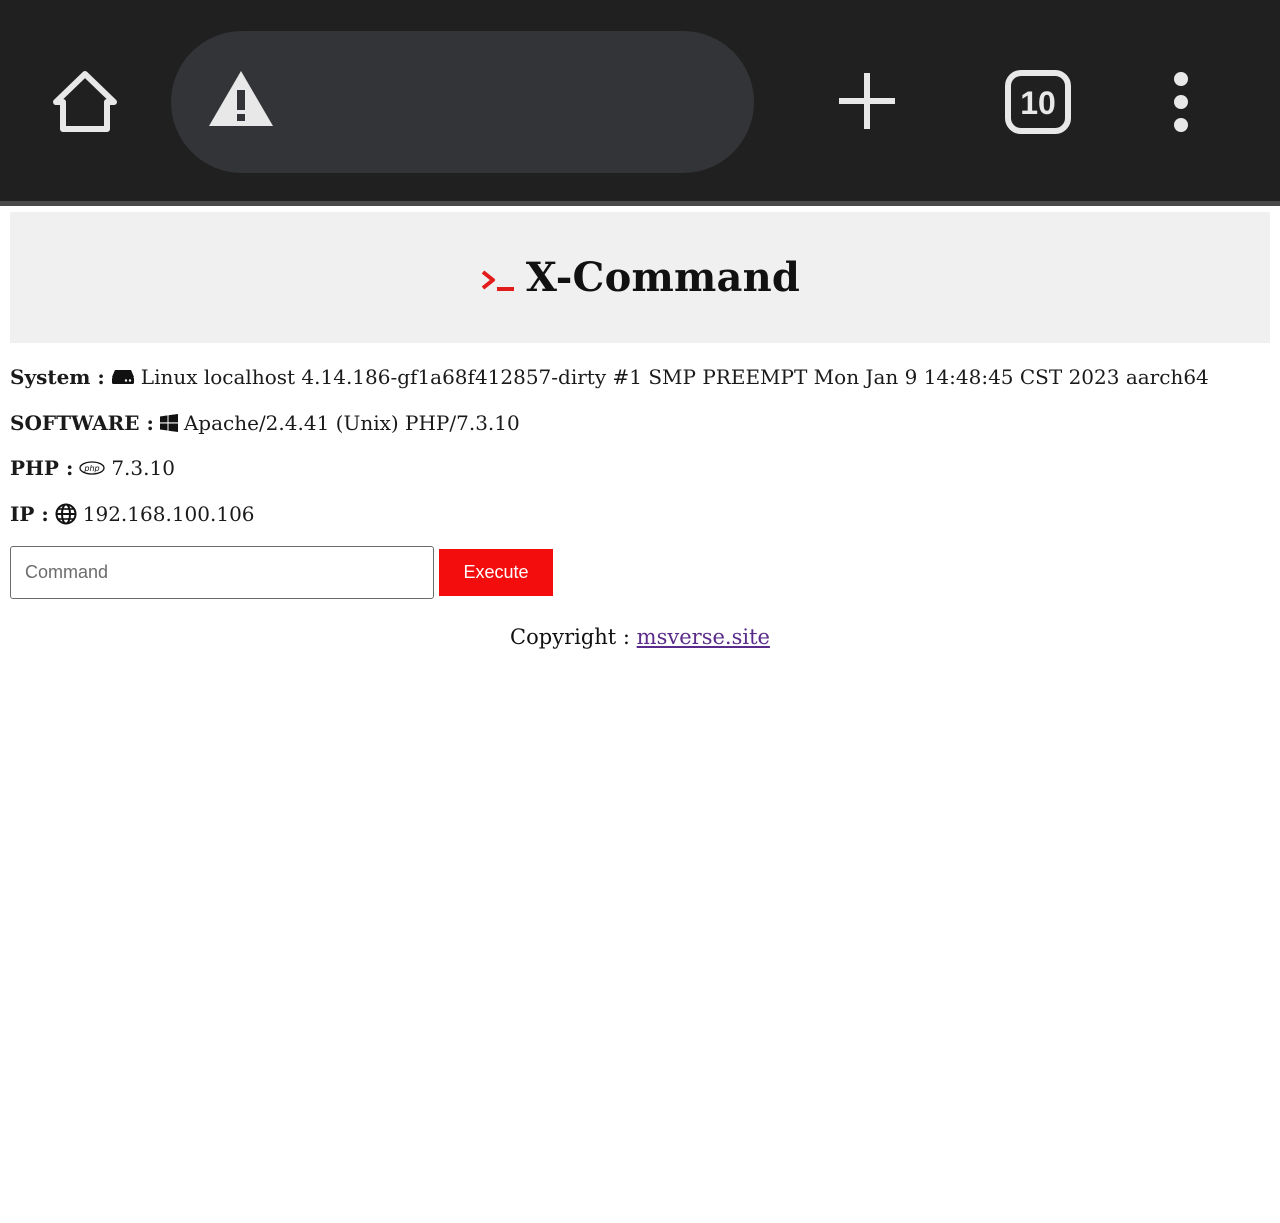 Image resolution: width=1280 pixels, height=1223 pixels. What do you see at coordinates (143, 468) in the screenshot?
I see `php-value: 7.3.10` at bounding box center [143, 468].